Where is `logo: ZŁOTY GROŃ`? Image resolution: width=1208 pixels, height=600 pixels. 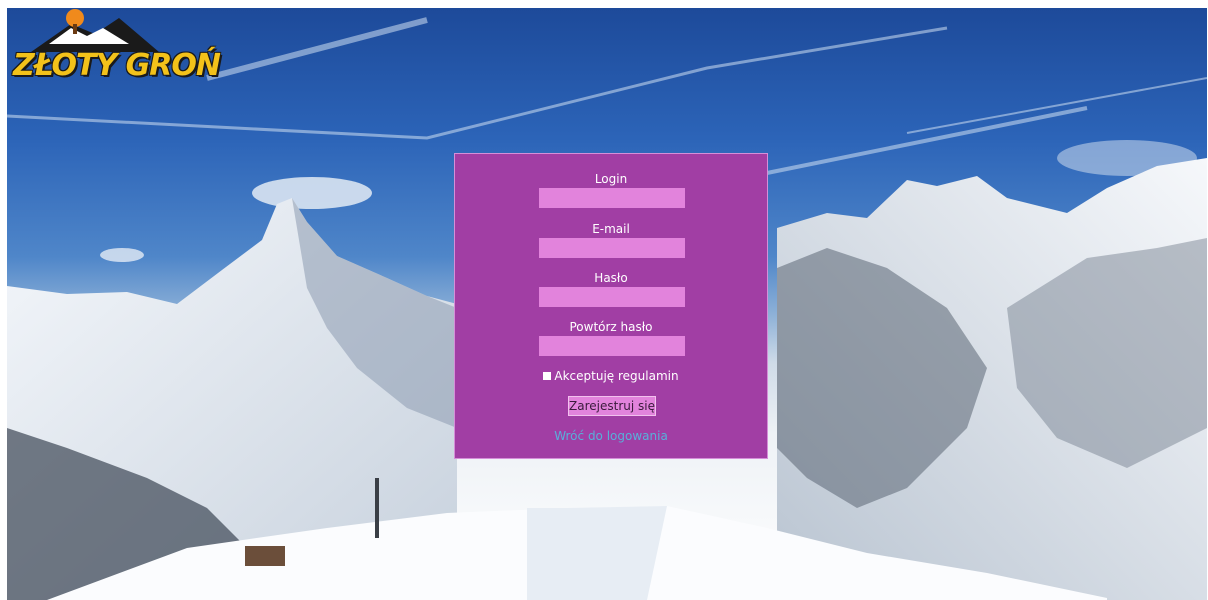 logo: ZŁOTY GROŃ is located at coordinates (115, 47).